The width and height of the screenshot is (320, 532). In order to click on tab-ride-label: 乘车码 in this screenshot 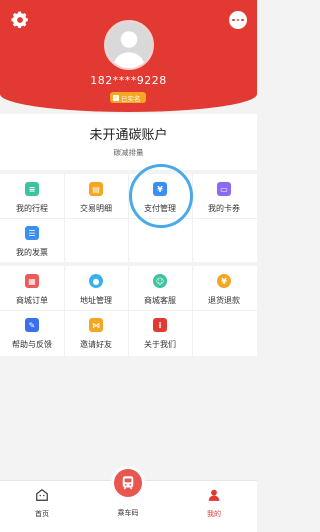, I will do `click(128, 513)`.